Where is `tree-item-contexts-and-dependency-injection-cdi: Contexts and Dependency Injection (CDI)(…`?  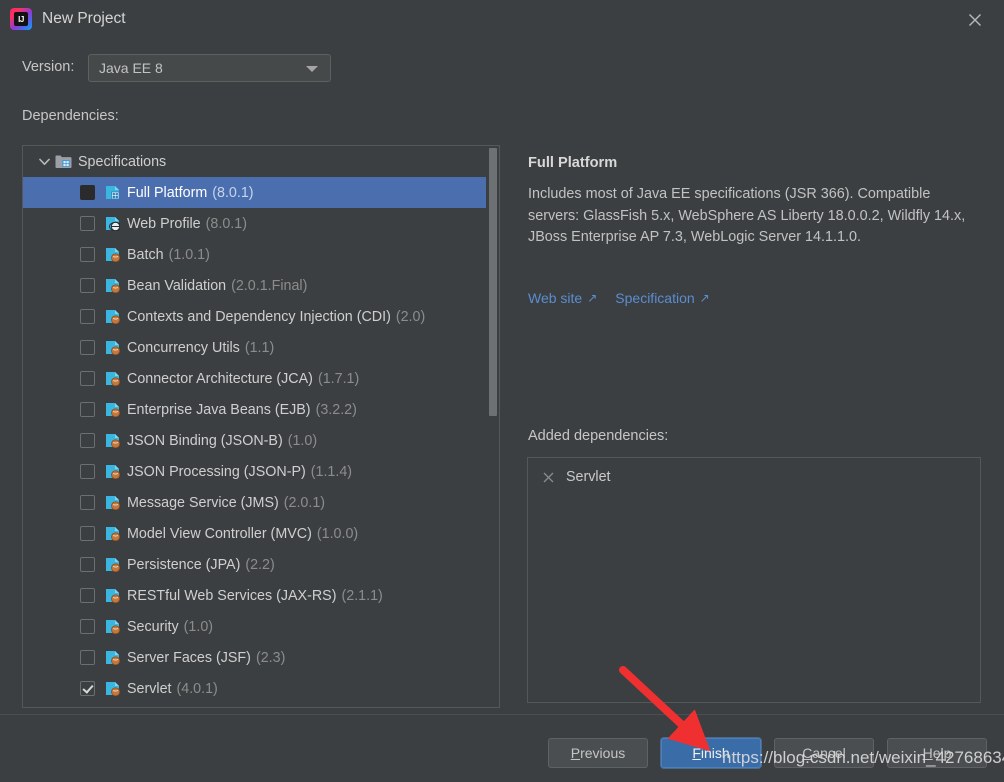 tree-item-contexts-and-dependency-injection-cdi: Contexts and Dependency Injection (CDI)(… is located at coordinates (261, 316).